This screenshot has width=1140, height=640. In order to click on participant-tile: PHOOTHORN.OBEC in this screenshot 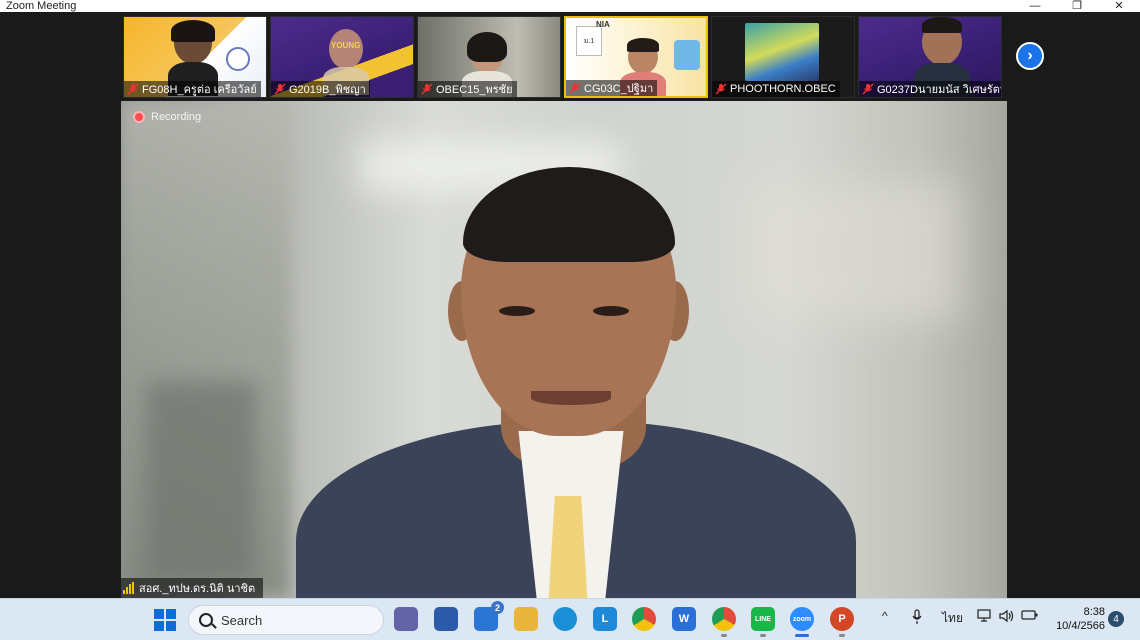, I will do `click(783, 57)`.